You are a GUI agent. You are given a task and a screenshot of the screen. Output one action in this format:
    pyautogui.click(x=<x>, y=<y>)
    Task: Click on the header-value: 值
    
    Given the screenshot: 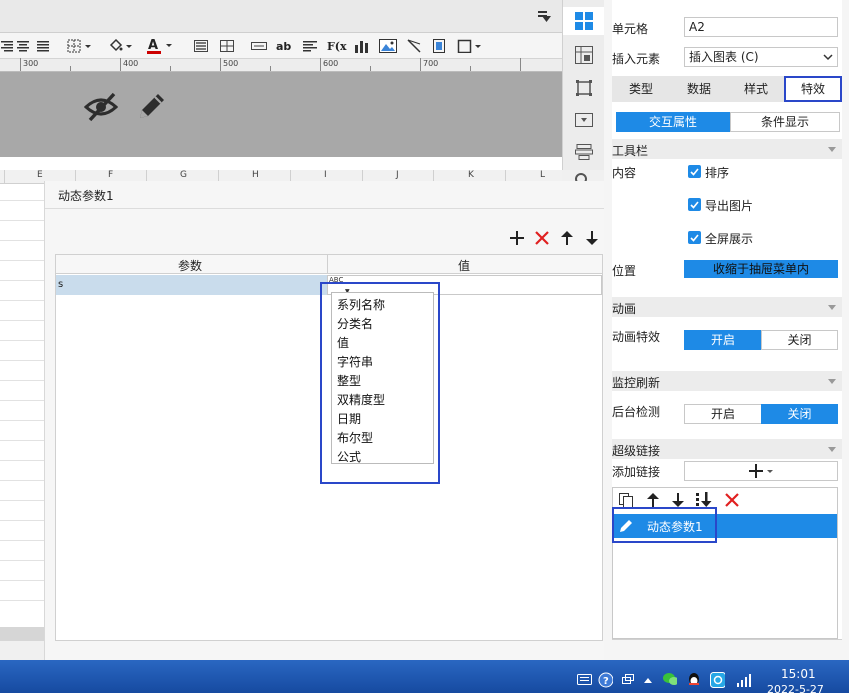 What is the action you would take?
    pyautogui.click(x=464, y=266)
    